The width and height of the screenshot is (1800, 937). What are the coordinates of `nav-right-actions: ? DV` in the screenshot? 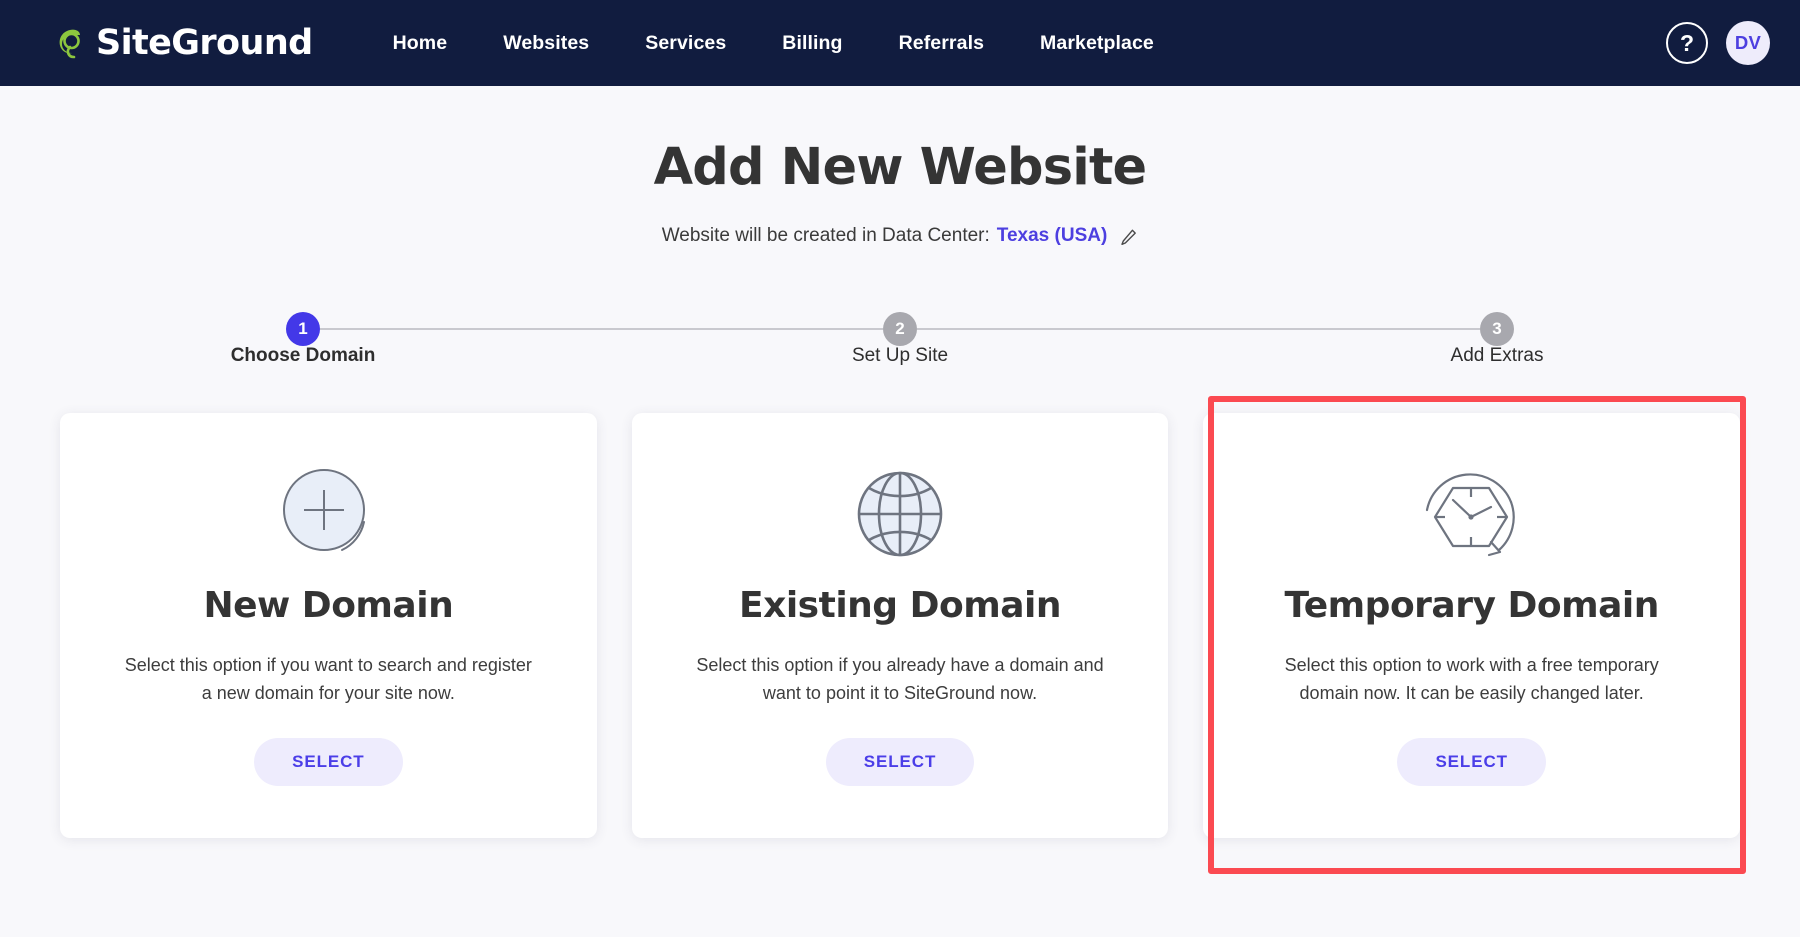 It's located at (1718, 43).